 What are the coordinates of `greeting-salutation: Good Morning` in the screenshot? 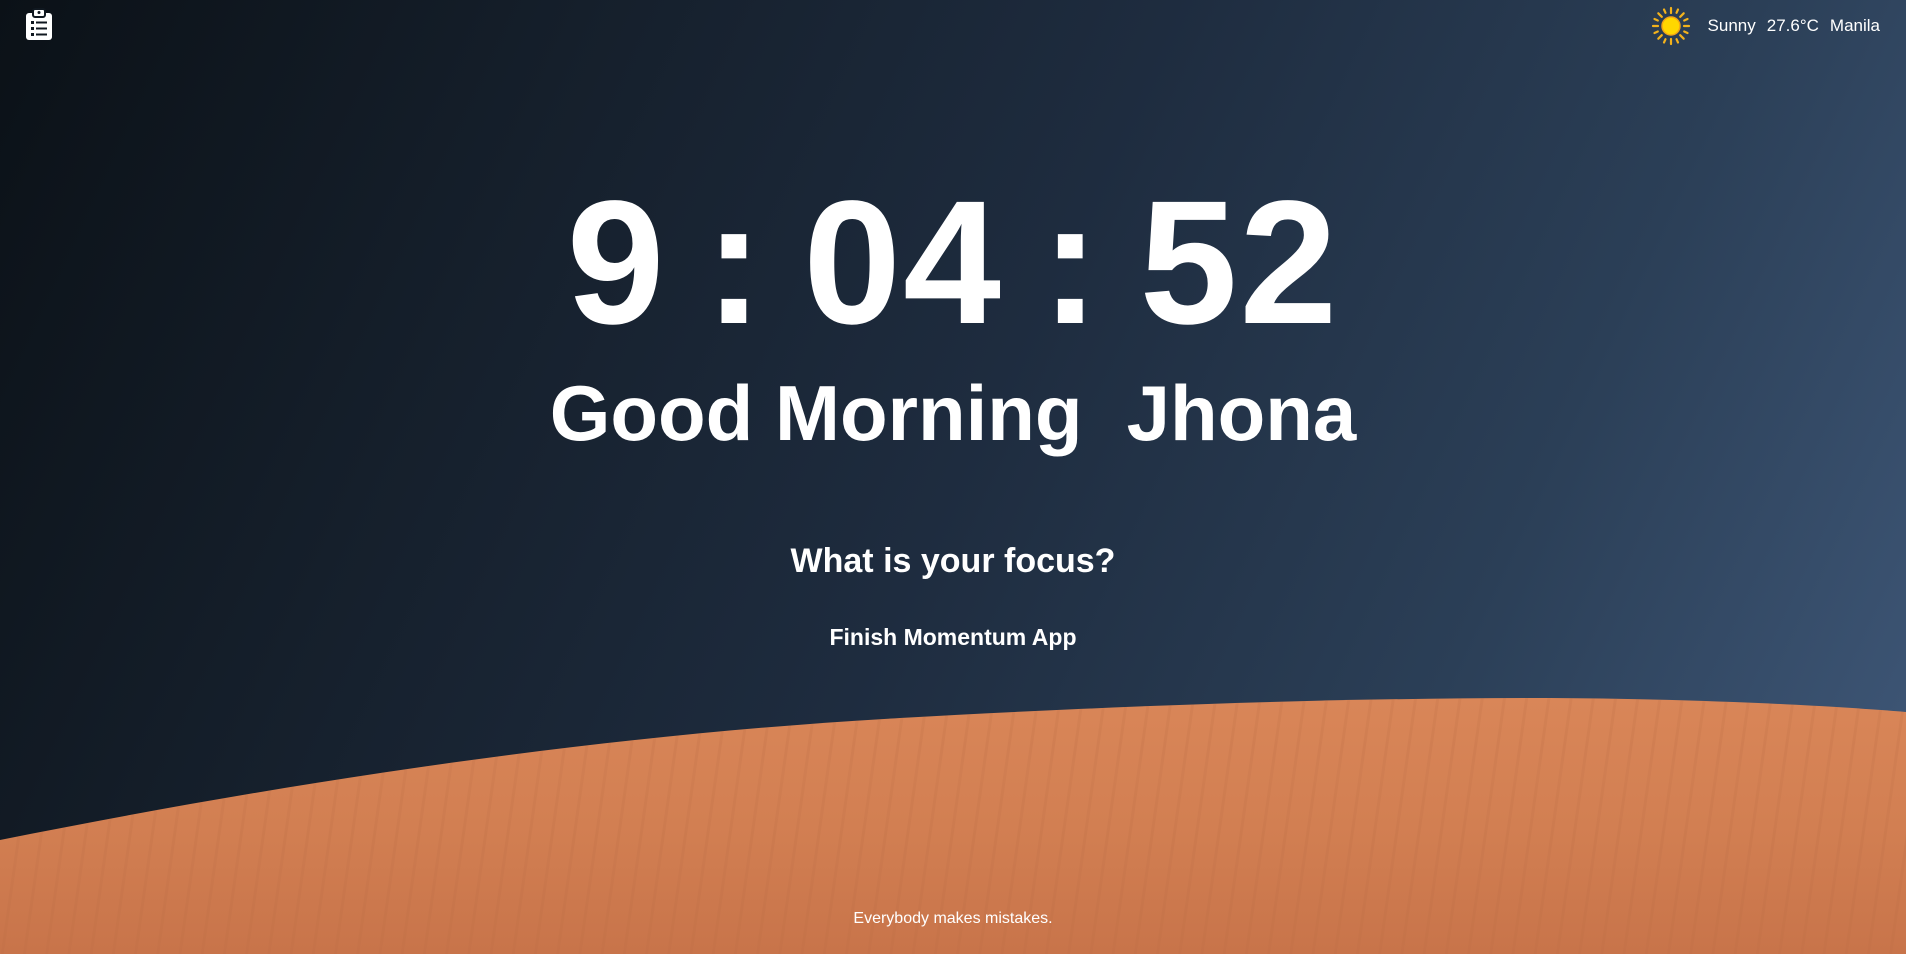 It's located at (816, 413).